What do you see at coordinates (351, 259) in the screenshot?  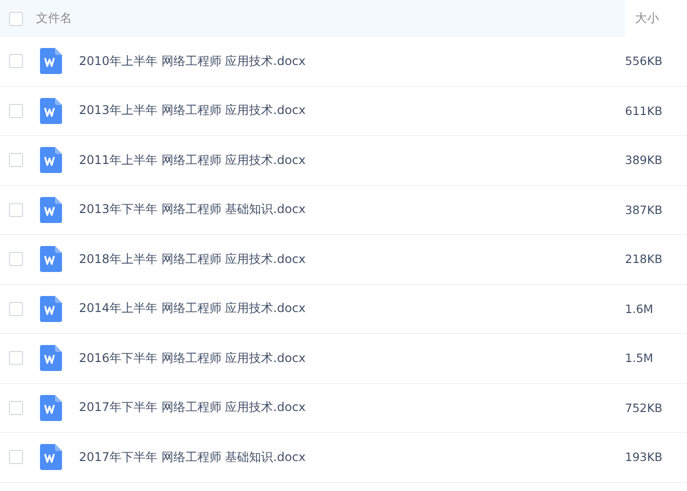 I see `file-name: 2018年上半年 网络工程师 应用技术.docx` at bounding box center [351, 259].